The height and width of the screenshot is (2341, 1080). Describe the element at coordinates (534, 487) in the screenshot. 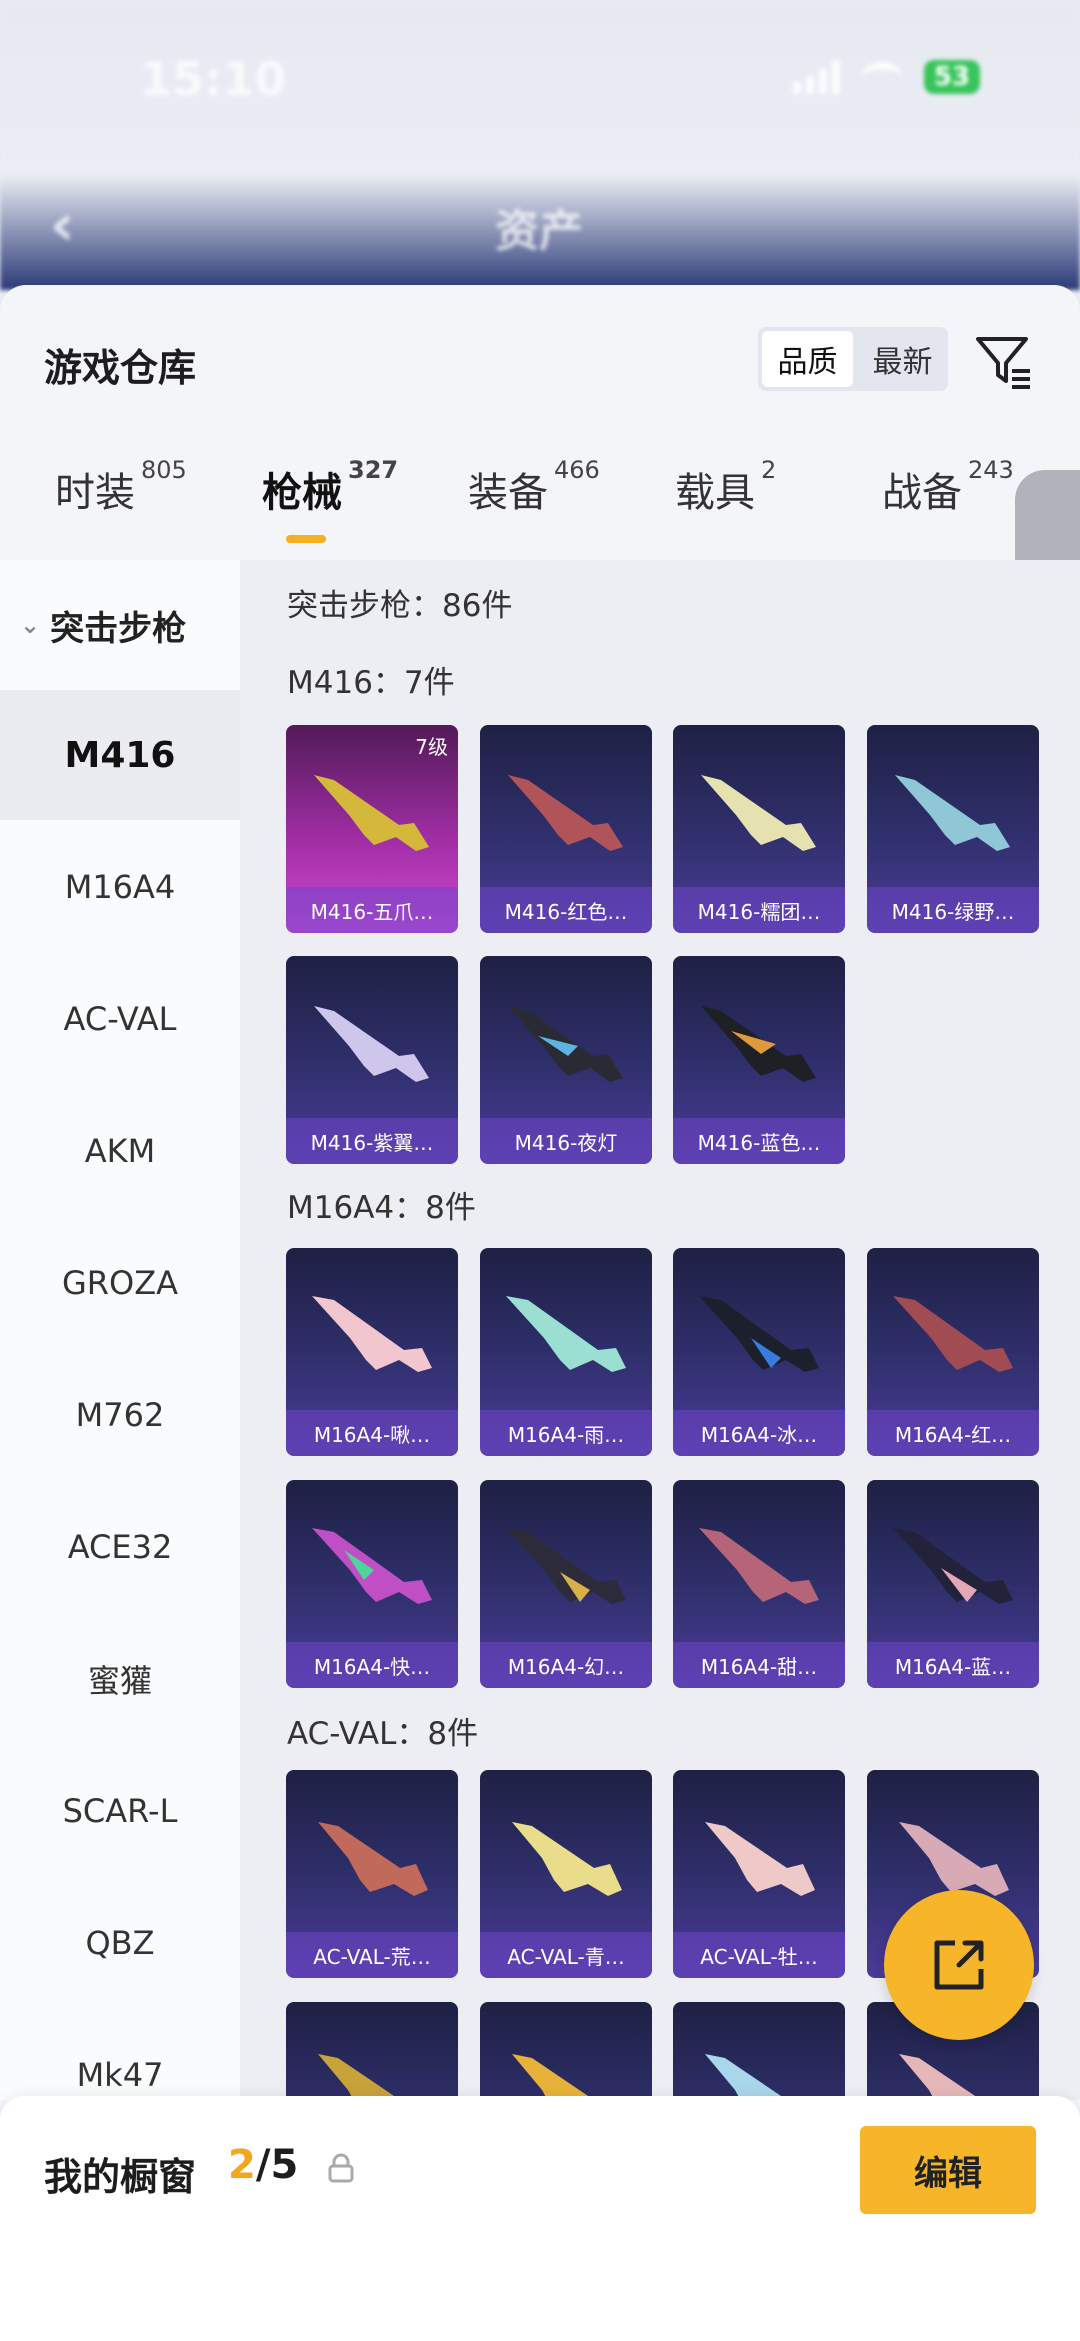

I see `tab-equipment: 装备 466` at that location.